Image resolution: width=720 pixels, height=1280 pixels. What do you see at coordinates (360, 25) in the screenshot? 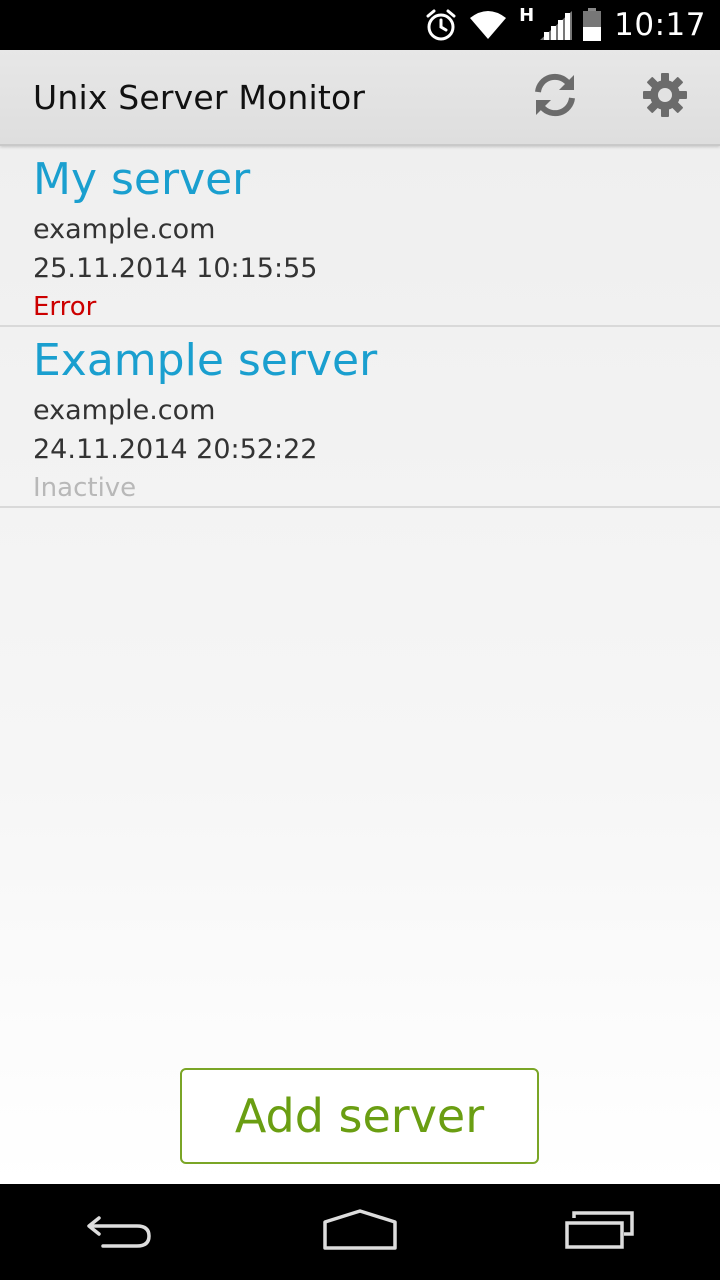
I see `status-bar: H 10:17` at bounding box center [360, 25].